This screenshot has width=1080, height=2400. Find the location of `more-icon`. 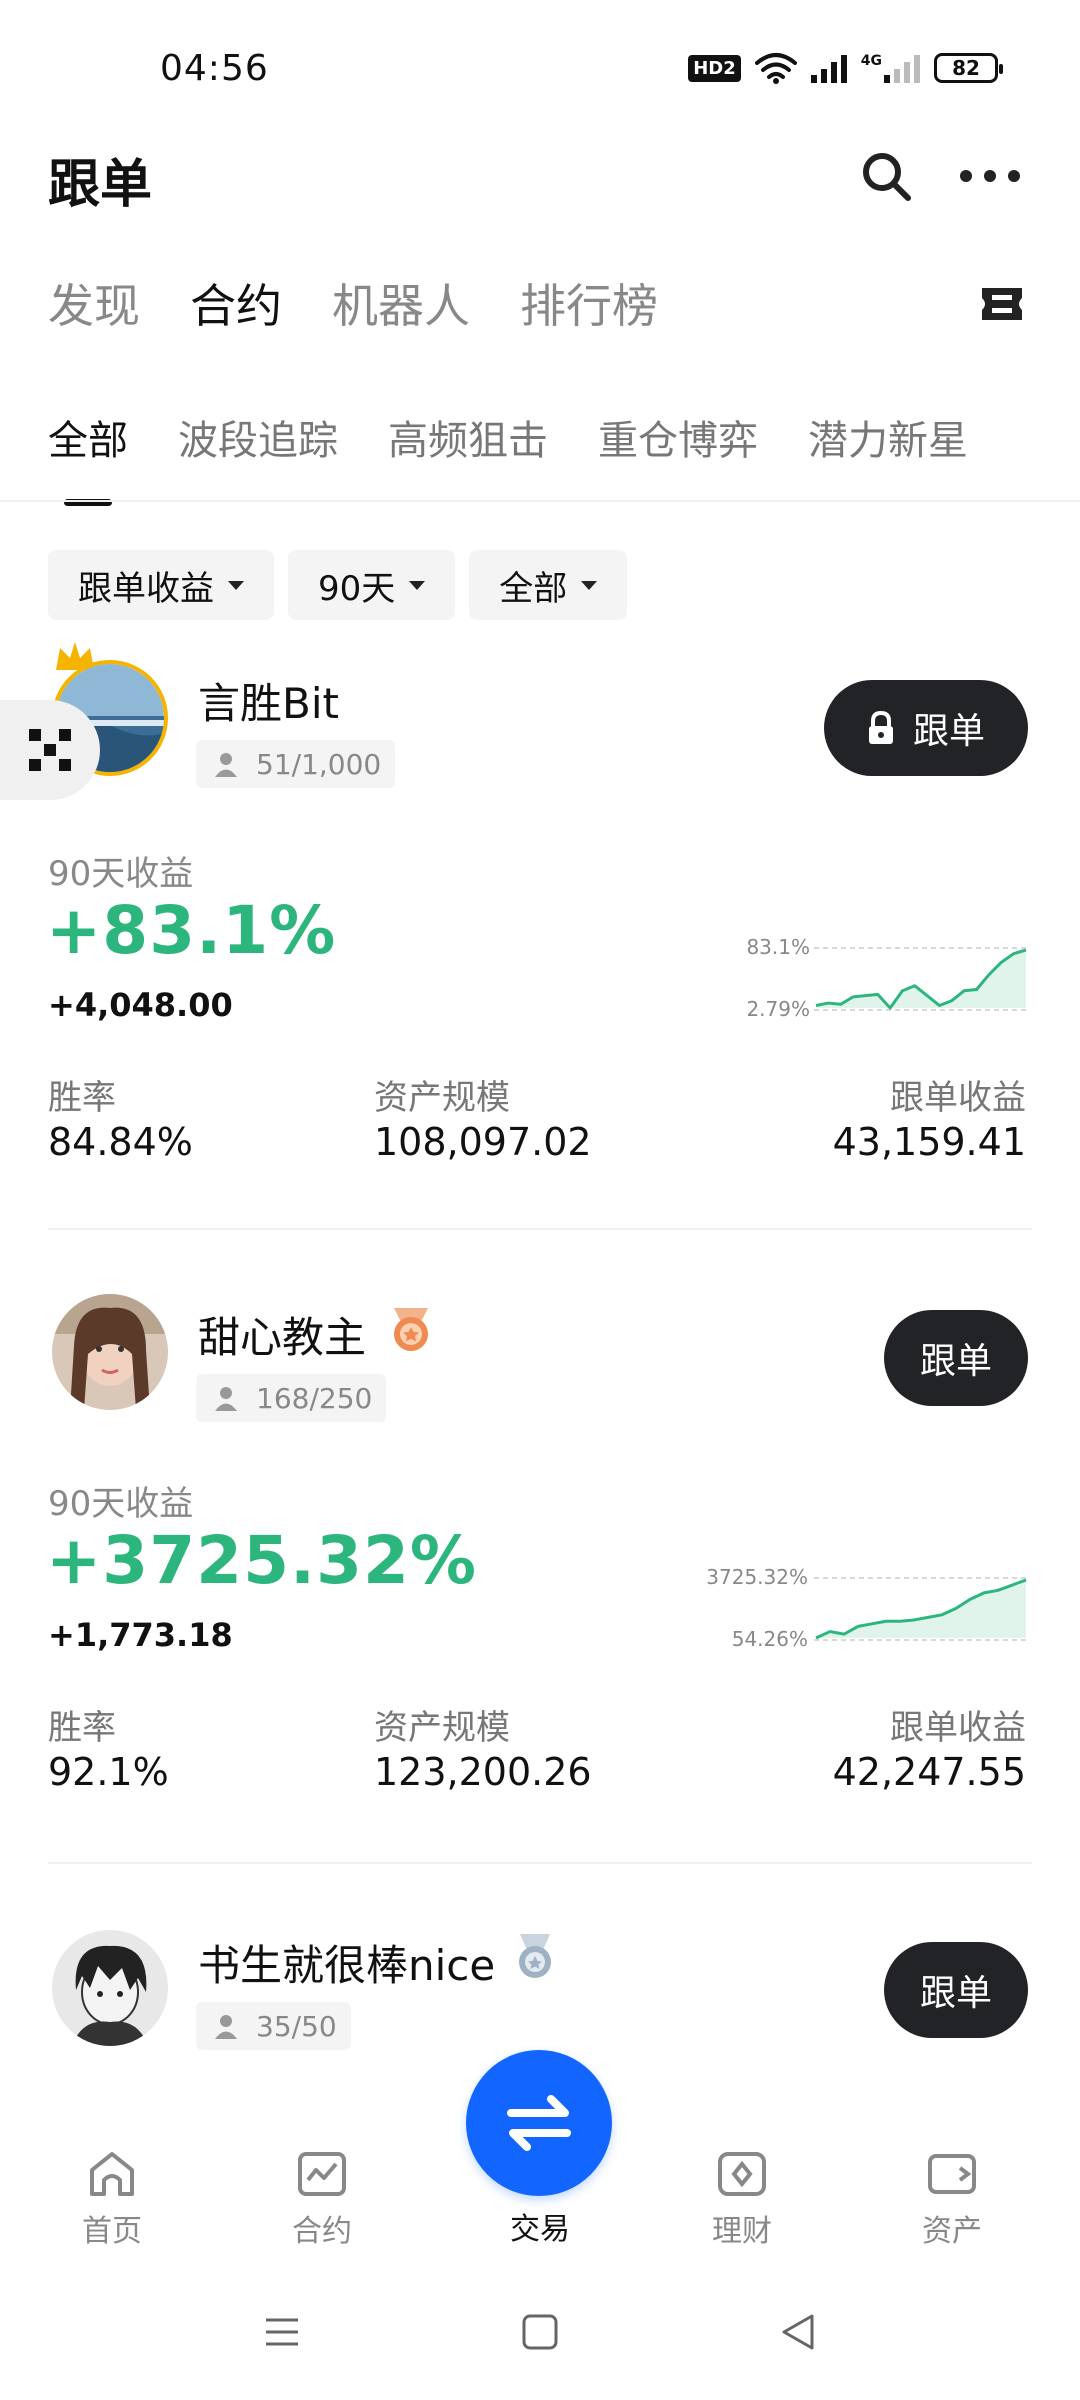

more-icon is located at coordinates (990, 176).